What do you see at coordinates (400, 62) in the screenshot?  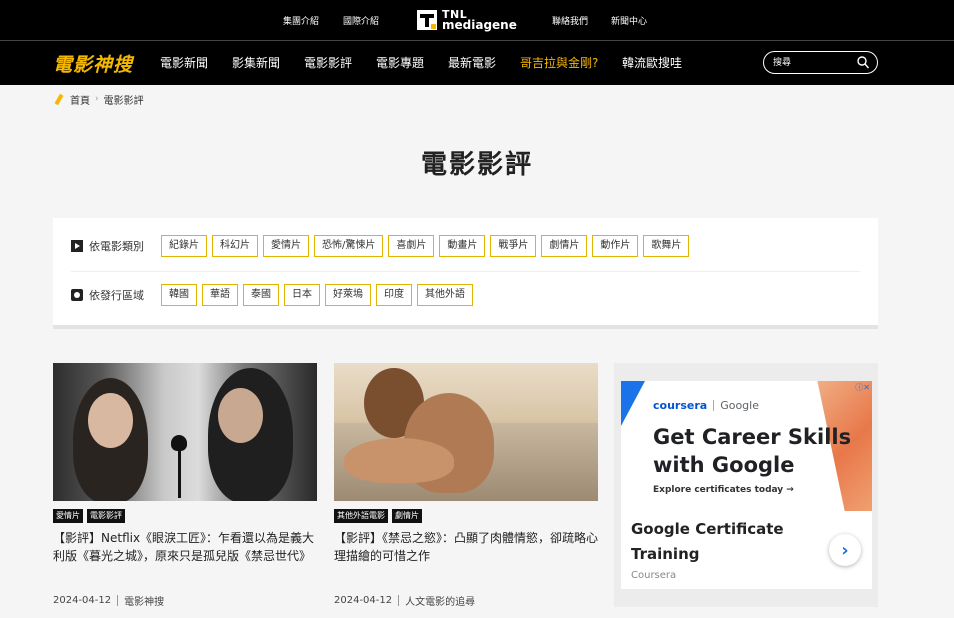 I see `nav-movie-features: 電影專題` at bounding box center [400, 62].